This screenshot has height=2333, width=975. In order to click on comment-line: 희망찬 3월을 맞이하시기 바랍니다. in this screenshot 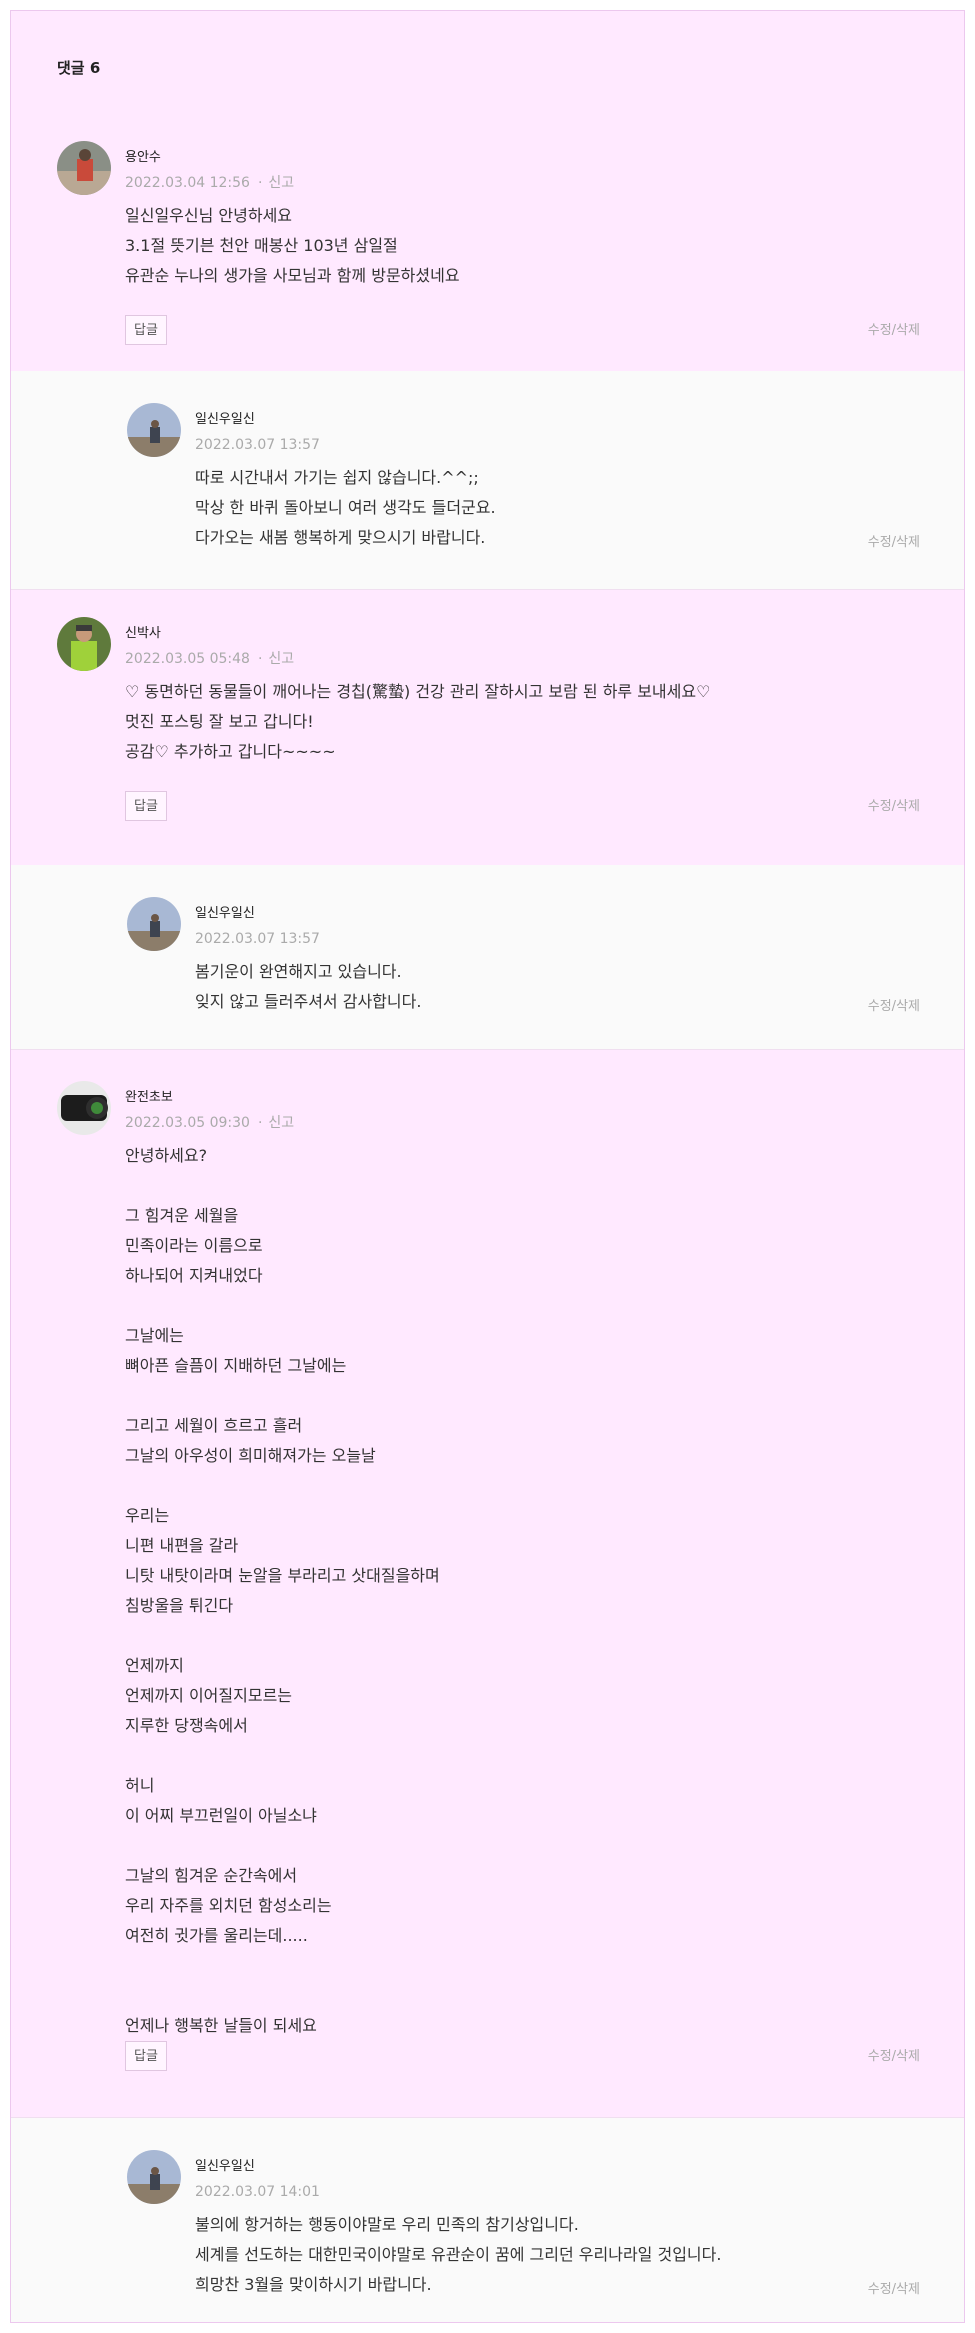, I will do `click(313, 2284)`.